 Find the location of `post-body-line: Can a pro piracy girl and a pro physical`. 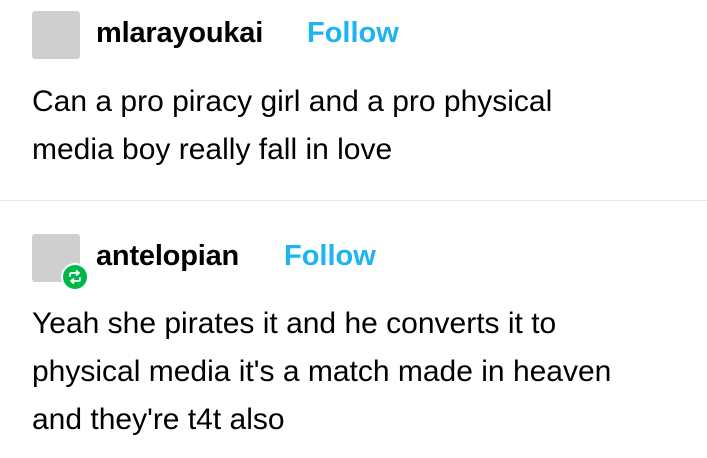

post-body-line: Can a pro piracy girl and a pro physical is located at coordinates (292, 101).